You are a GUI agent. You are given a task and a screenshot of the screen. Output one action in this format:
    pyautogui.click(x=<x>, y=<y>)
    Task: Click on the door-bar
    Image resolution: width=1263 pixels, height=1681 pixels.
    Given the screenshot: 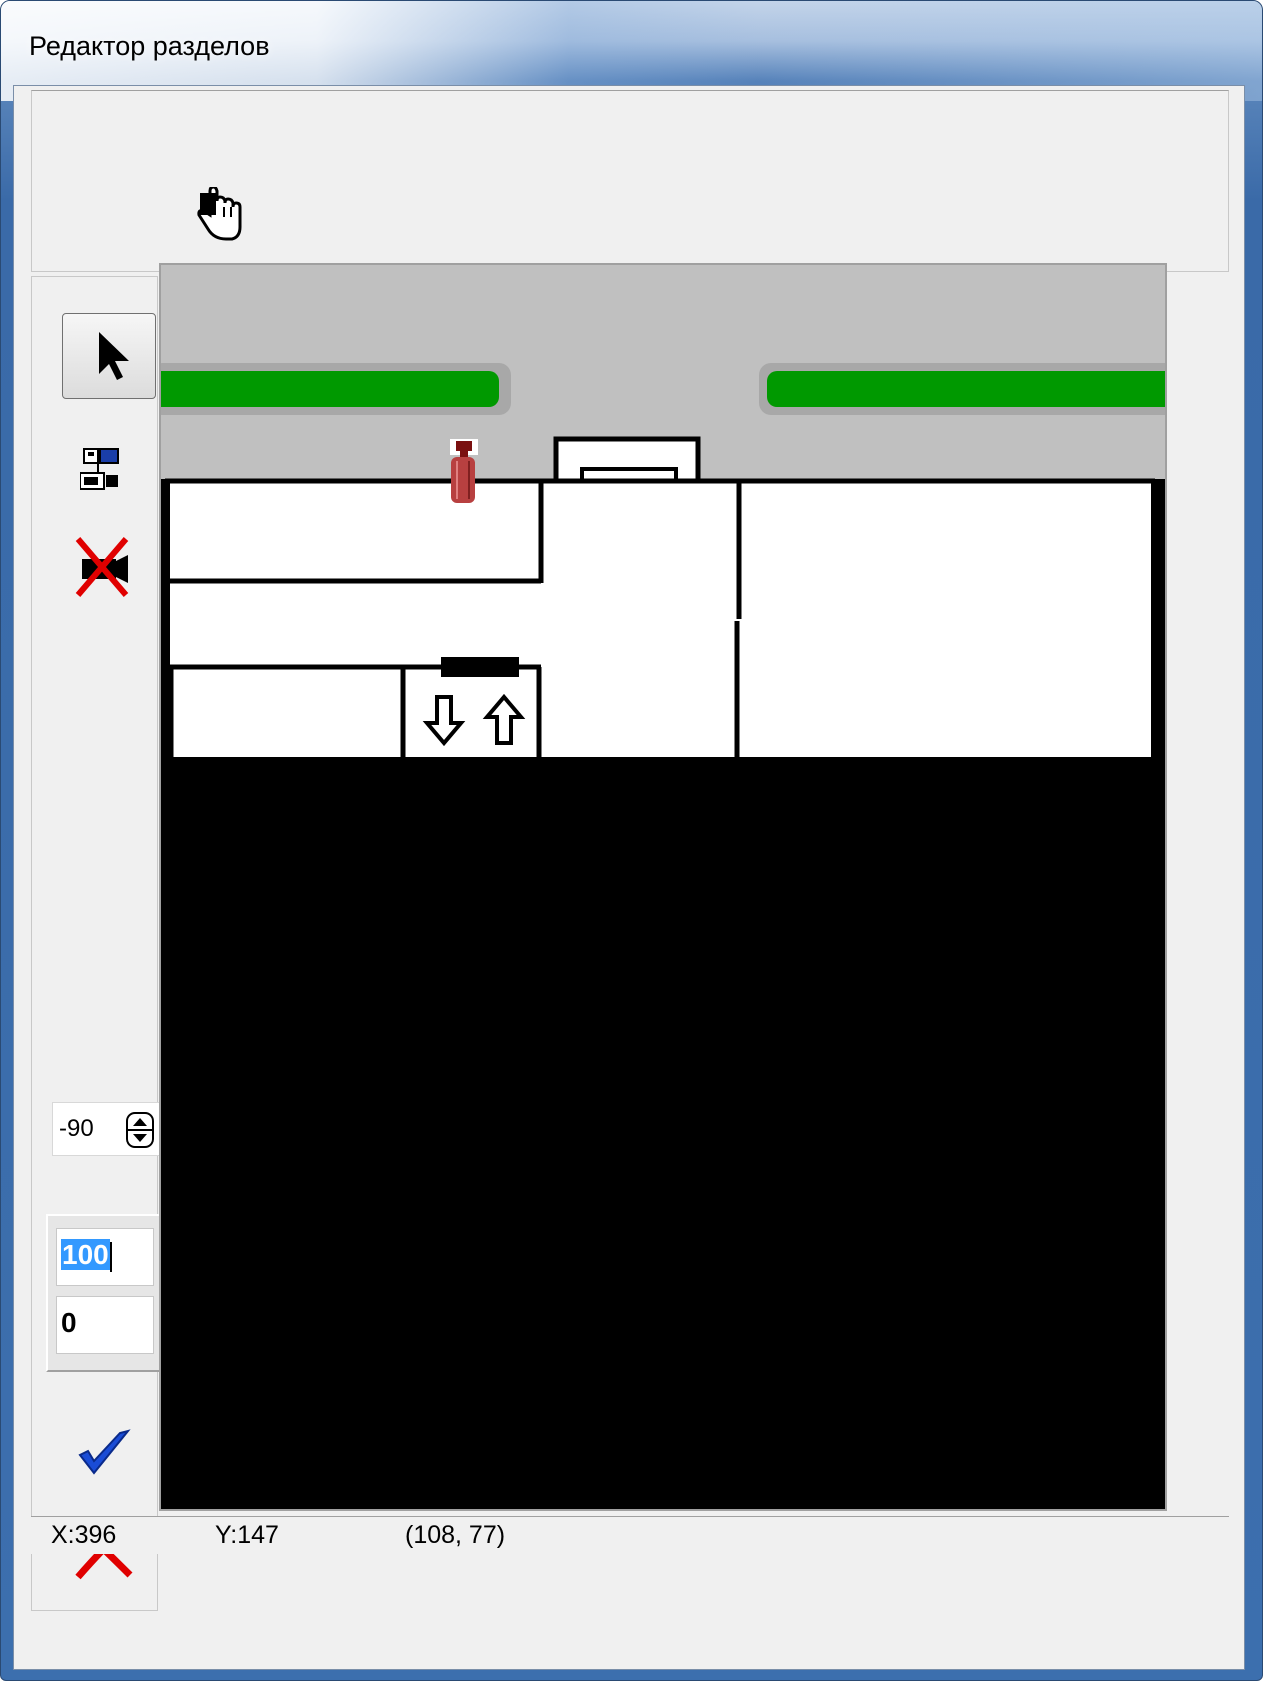 What is the action you would take?
    pyautogui.click(x=480, y=667)
    